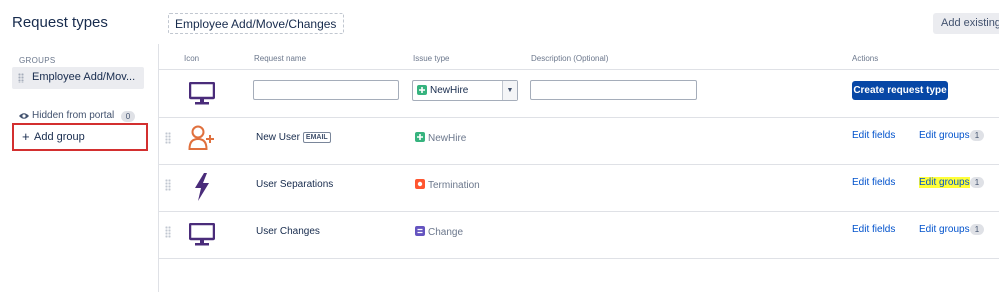  Describe the element at coordinates (447, 138) in the screenshot. I see `issue-type-label: NewHire` at that location.